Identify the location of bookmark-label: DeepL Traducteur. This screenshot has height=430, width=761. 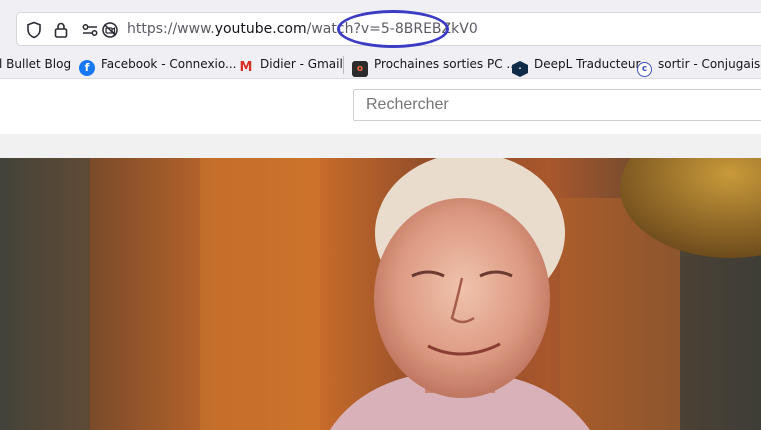
(587, 64).